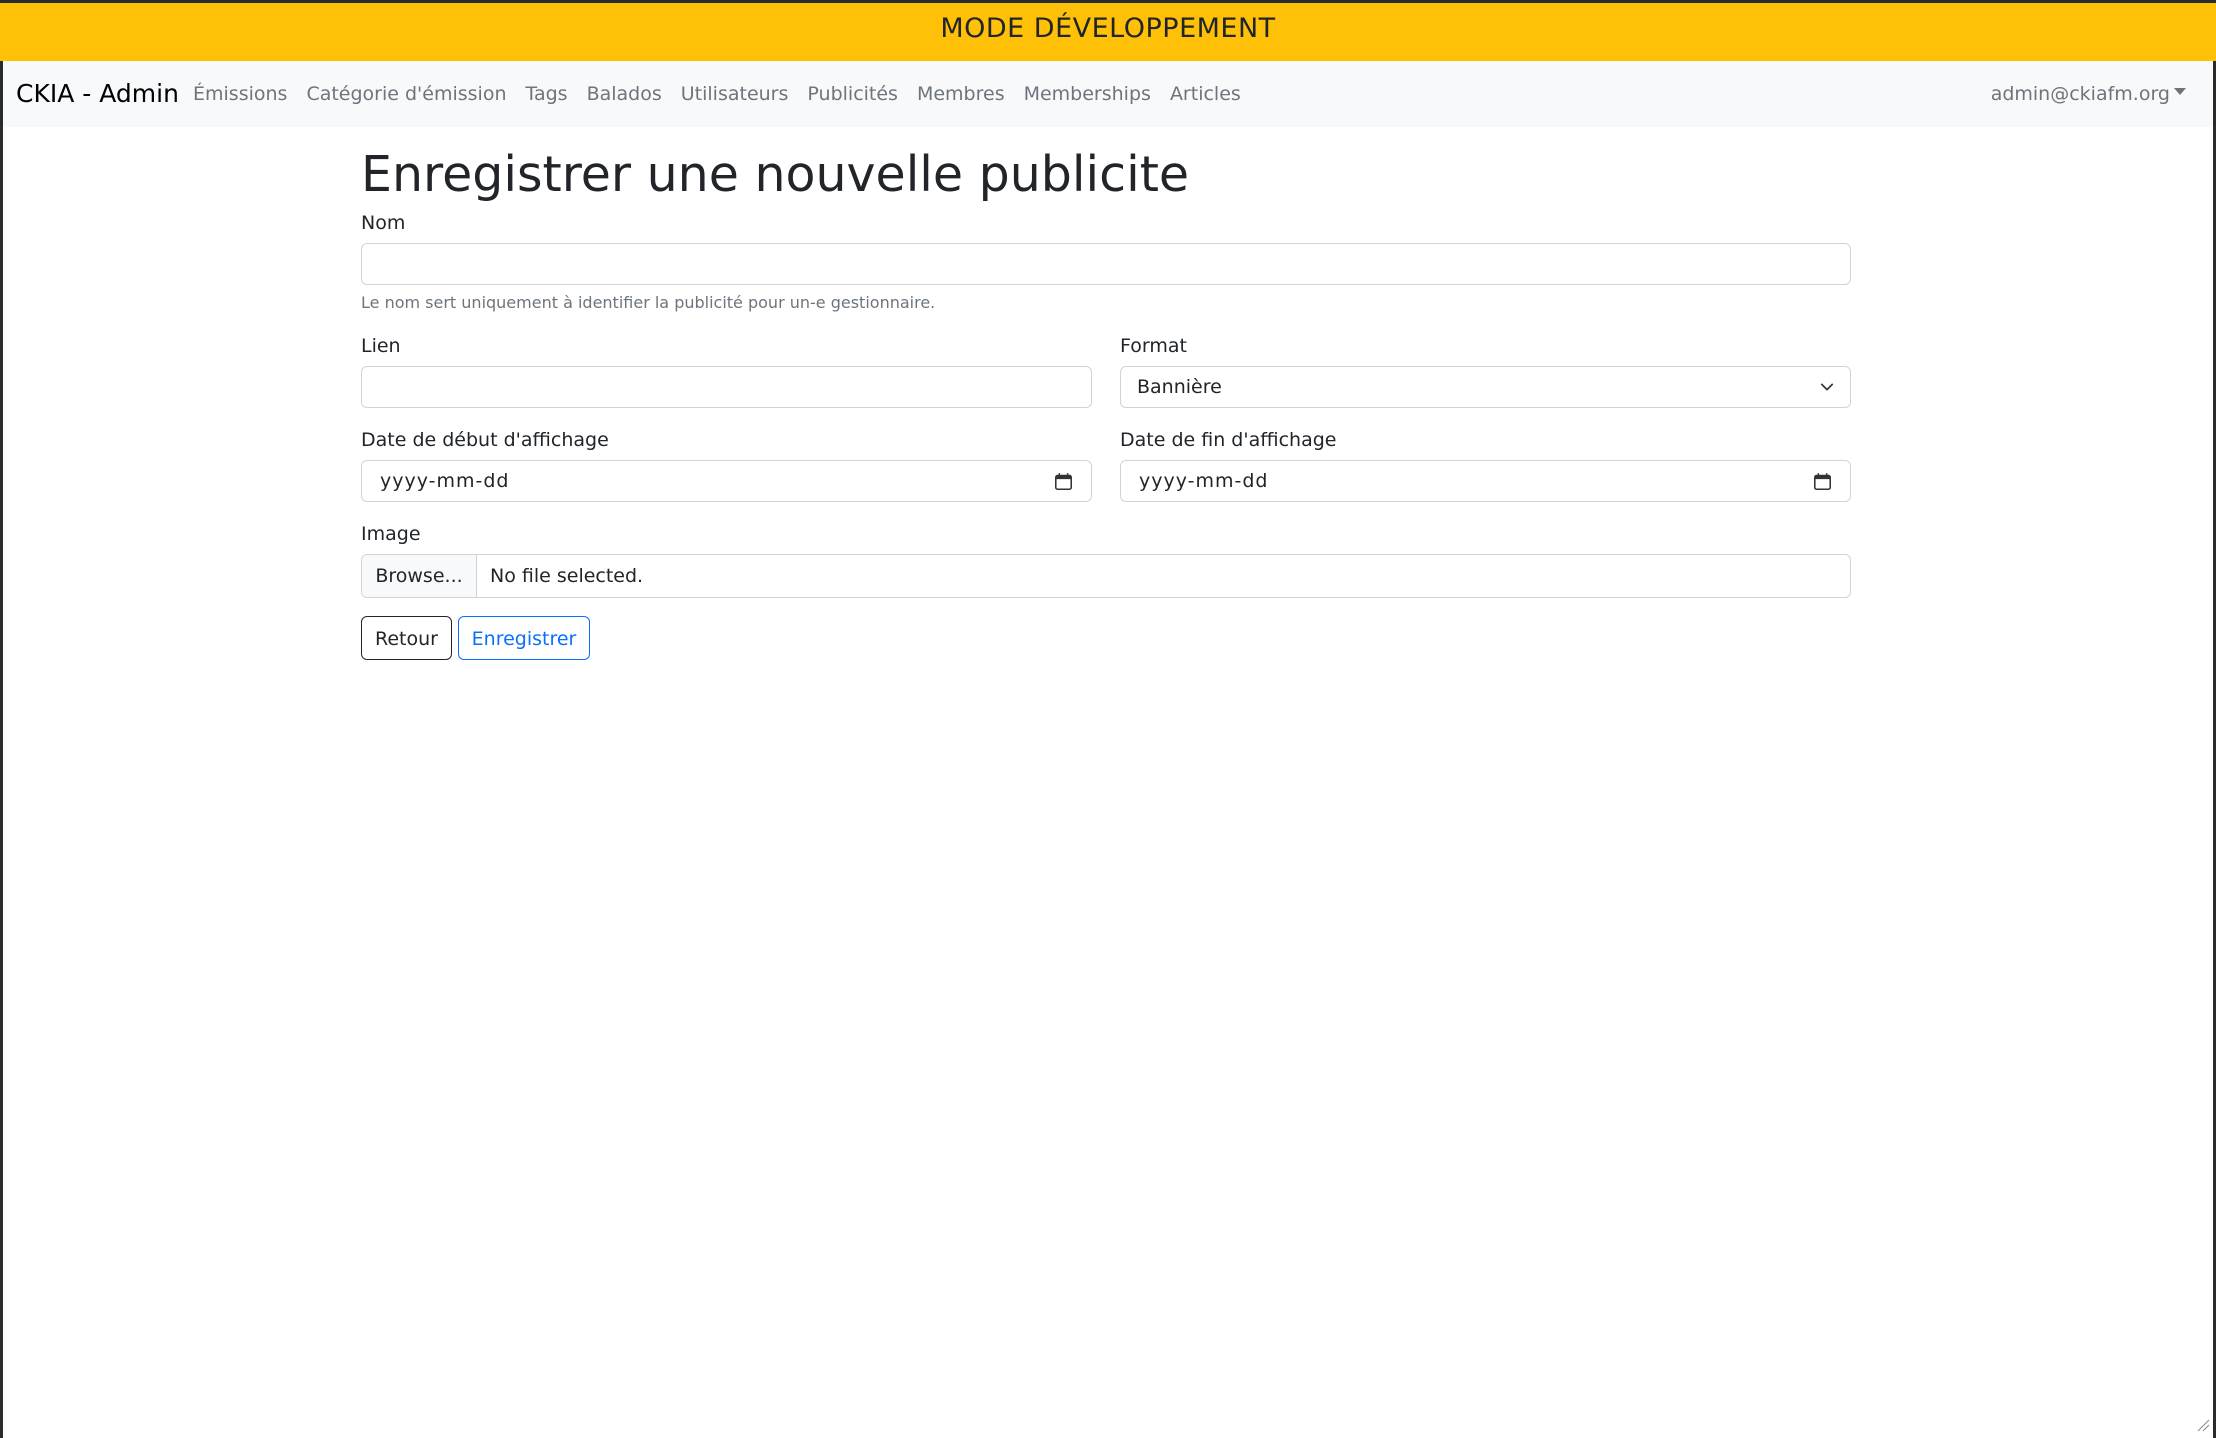 This screenshot has width=2216, height=1438. I want to click on nav-link-utilisateurs: Utilisateurs, so click(735, 94).